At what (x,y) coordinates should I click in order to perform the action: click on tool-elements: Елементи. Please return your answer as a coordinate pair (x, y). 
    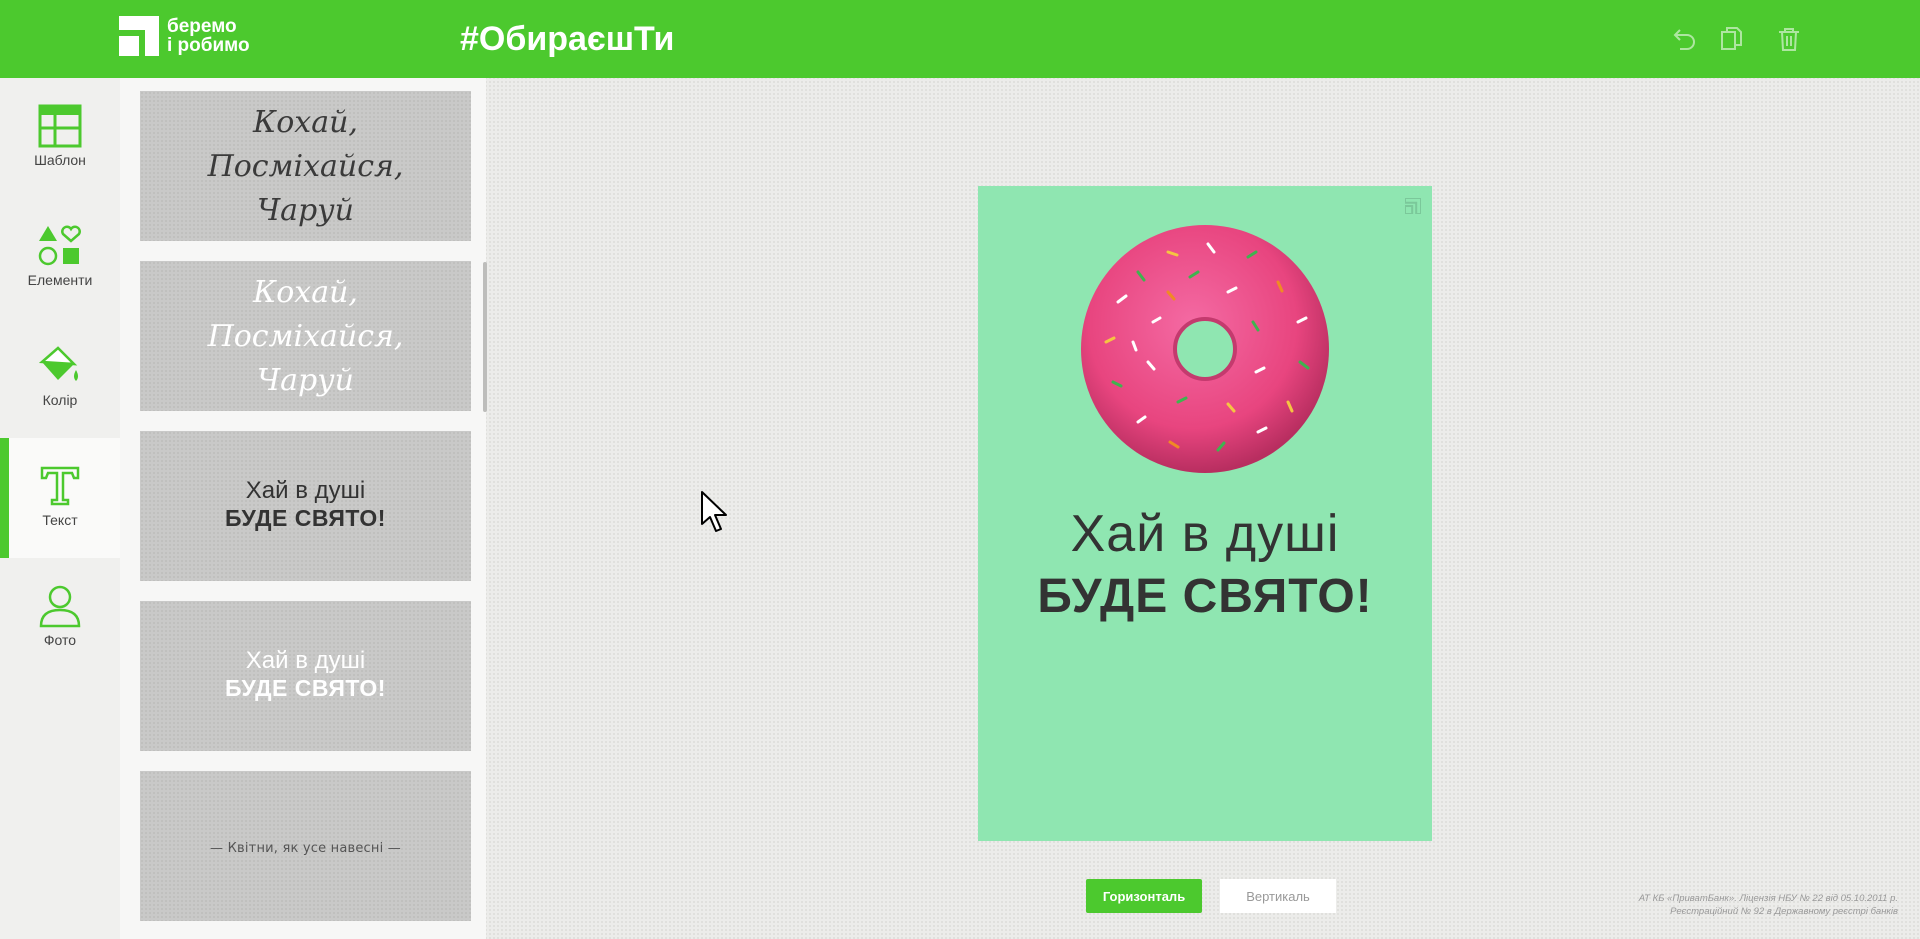
    Looking at the image, I should click on (60, 258).